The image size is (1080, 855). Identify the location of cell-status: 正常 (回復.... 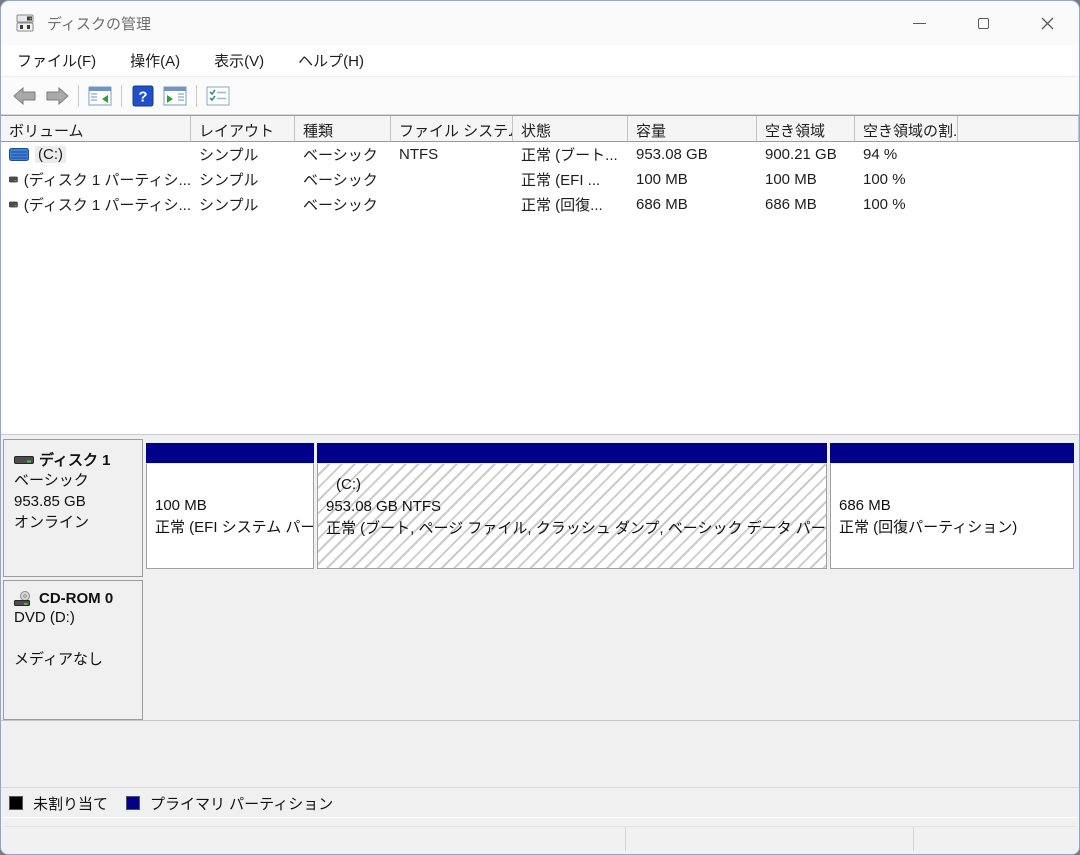
(562, 205).